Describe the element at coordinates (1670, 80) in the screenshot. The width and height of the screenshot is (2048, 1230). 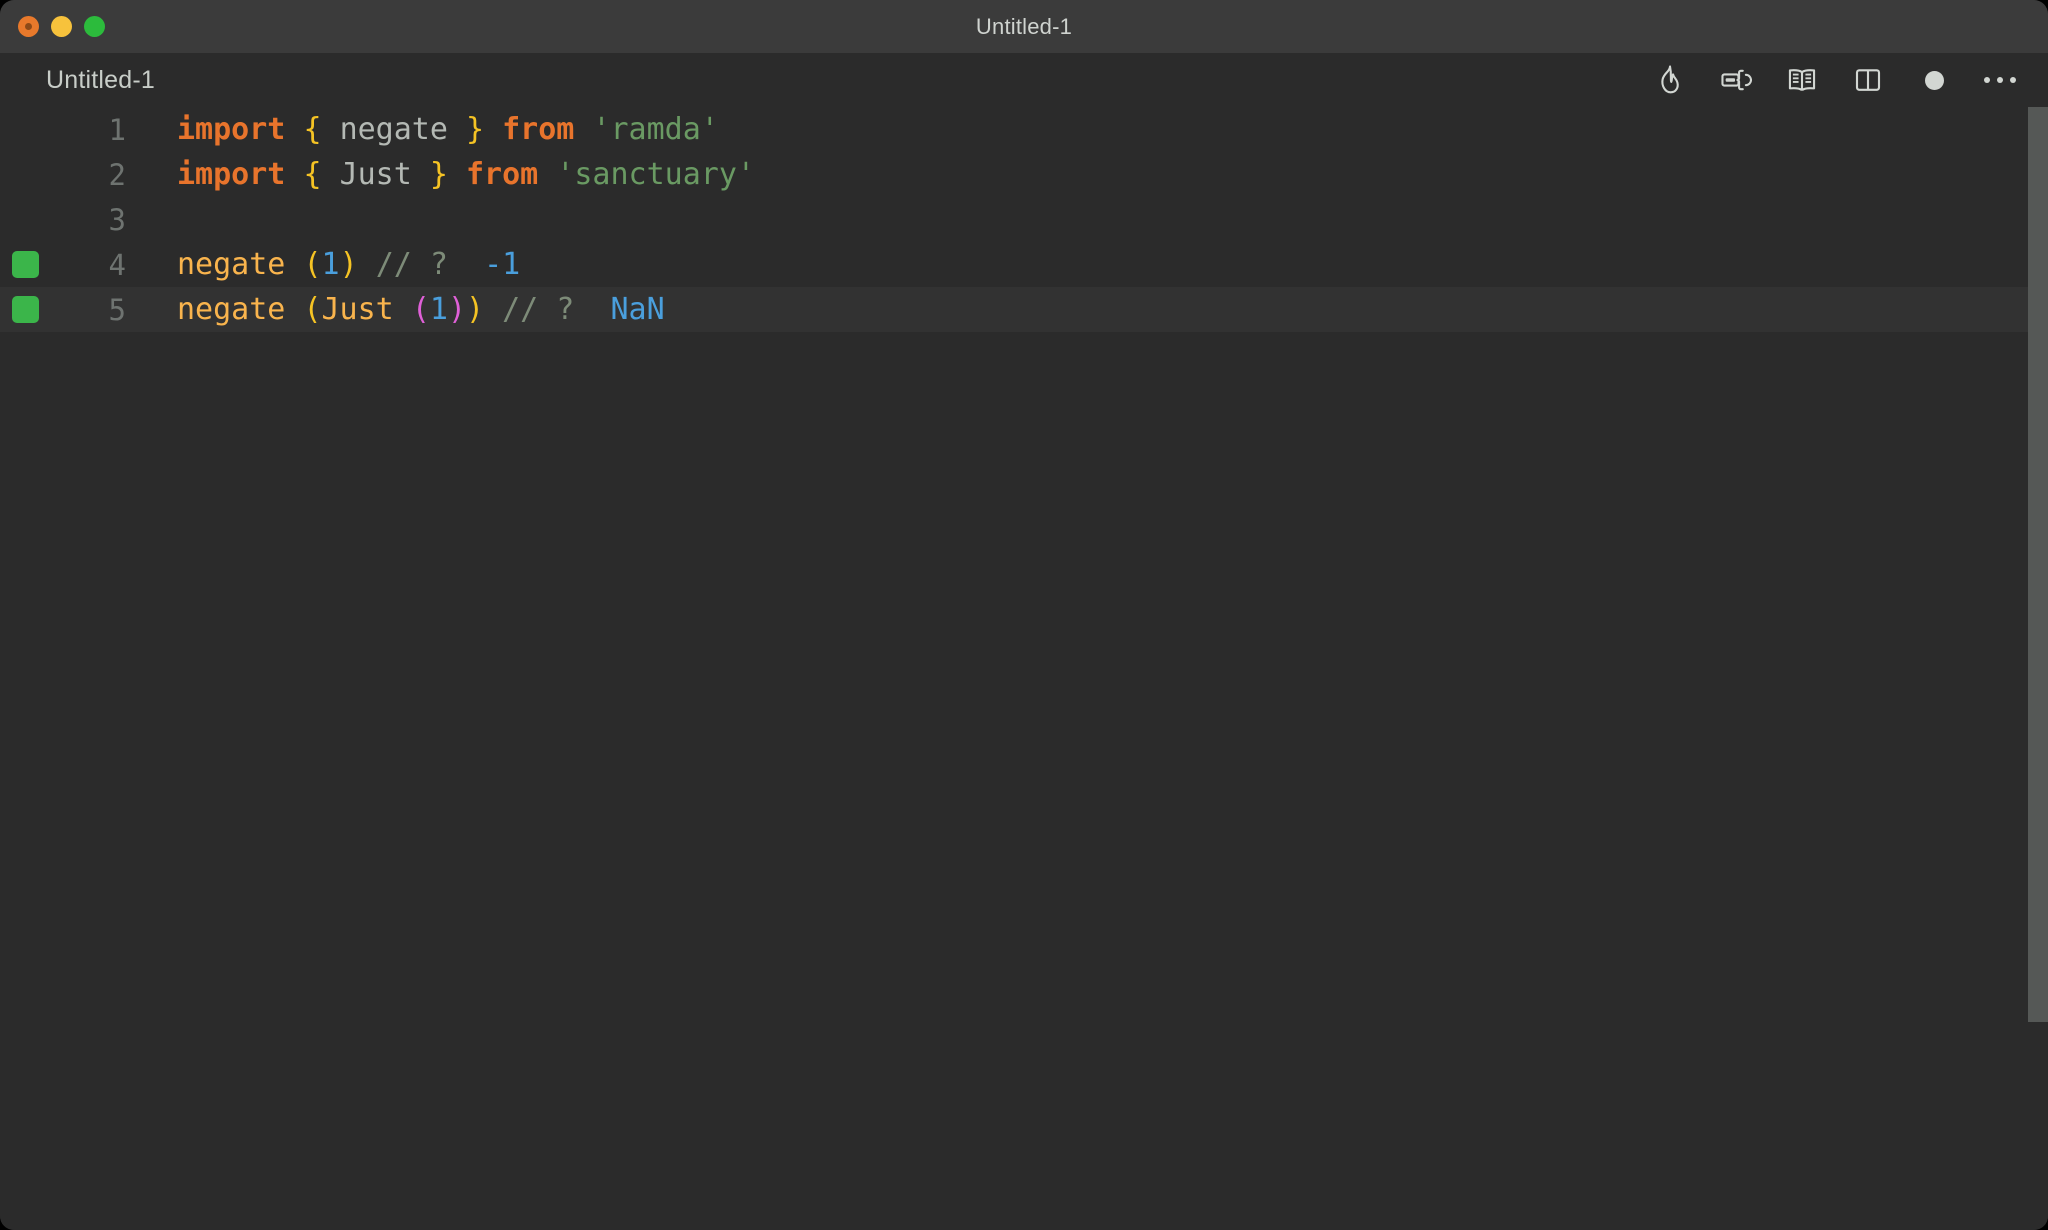
I see `flame-icon` at that location.